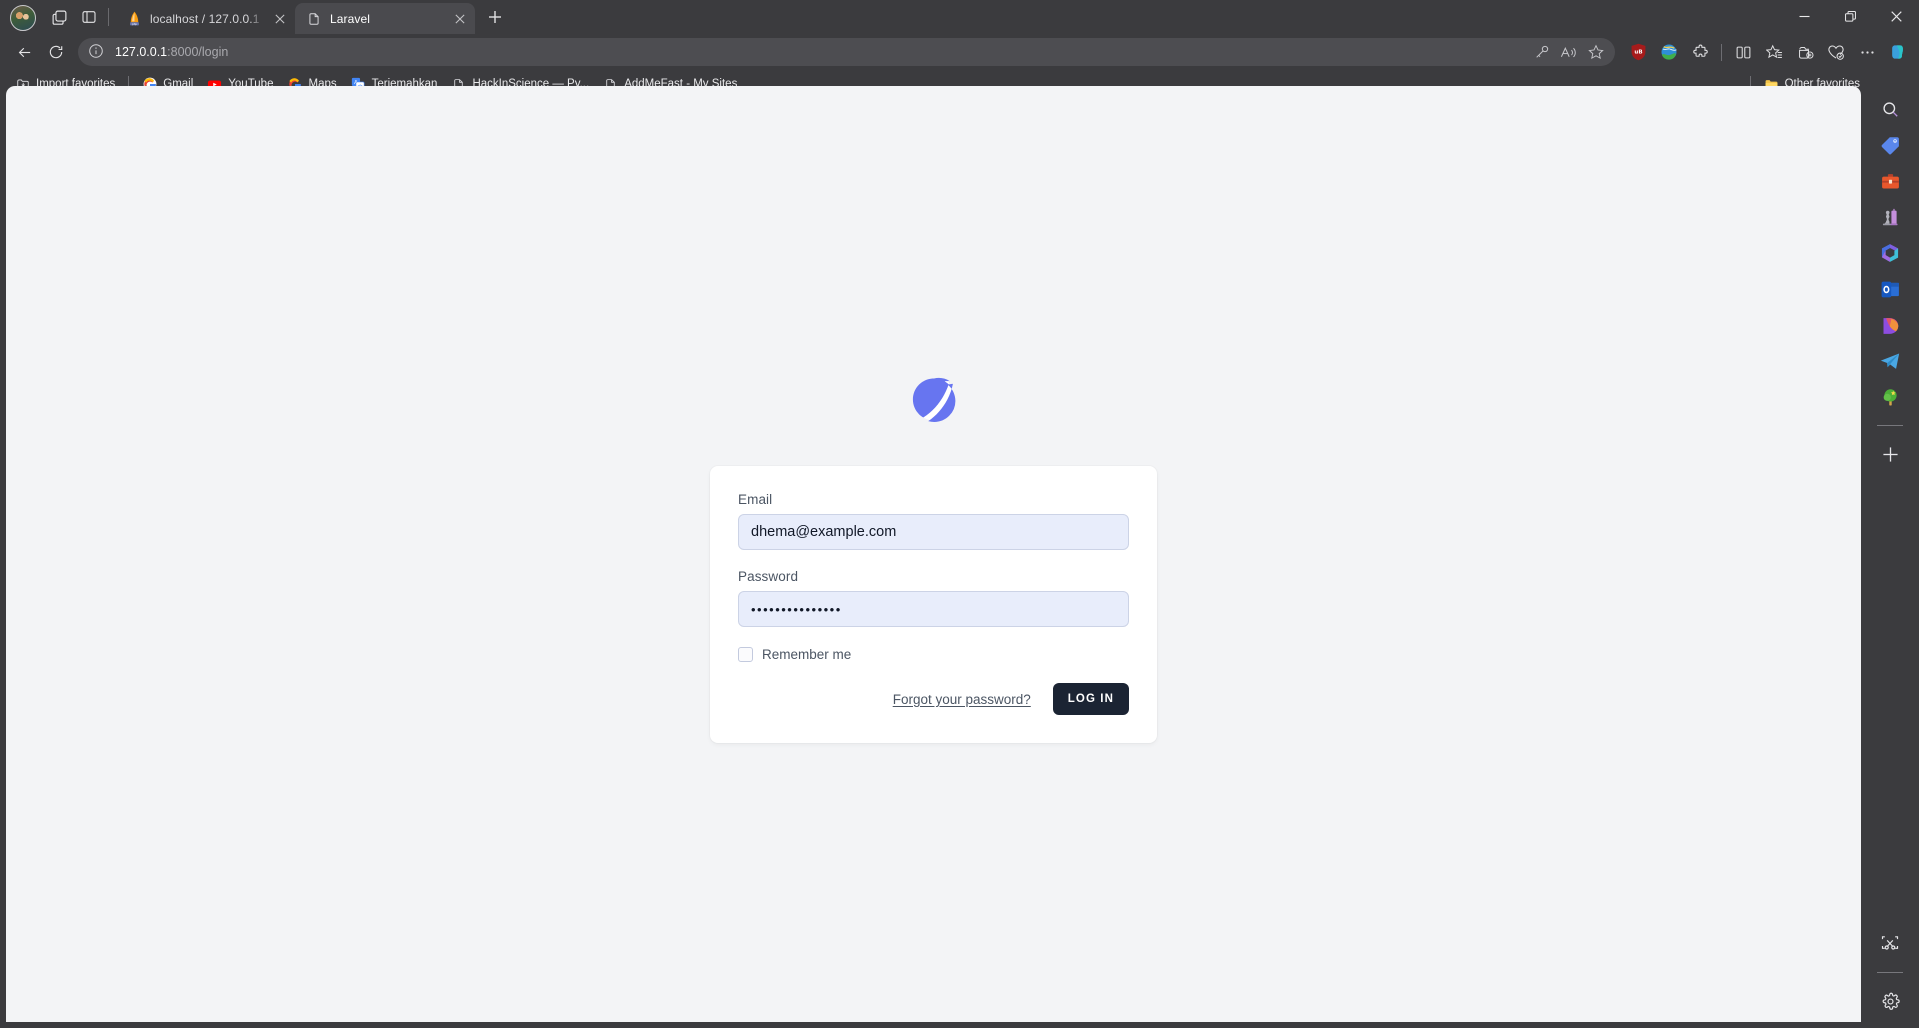 Image resolution: width=1919 pixels, height=1028 pixels. Describe the element at coordinates (385, 18) in the screenshot. I see `browser-tab-laravel: Laravel` at that location.